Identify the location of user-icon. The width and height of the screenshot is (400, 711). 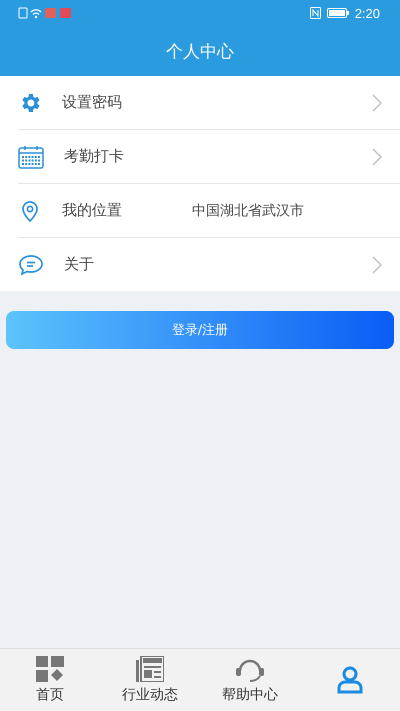
(350, 680).